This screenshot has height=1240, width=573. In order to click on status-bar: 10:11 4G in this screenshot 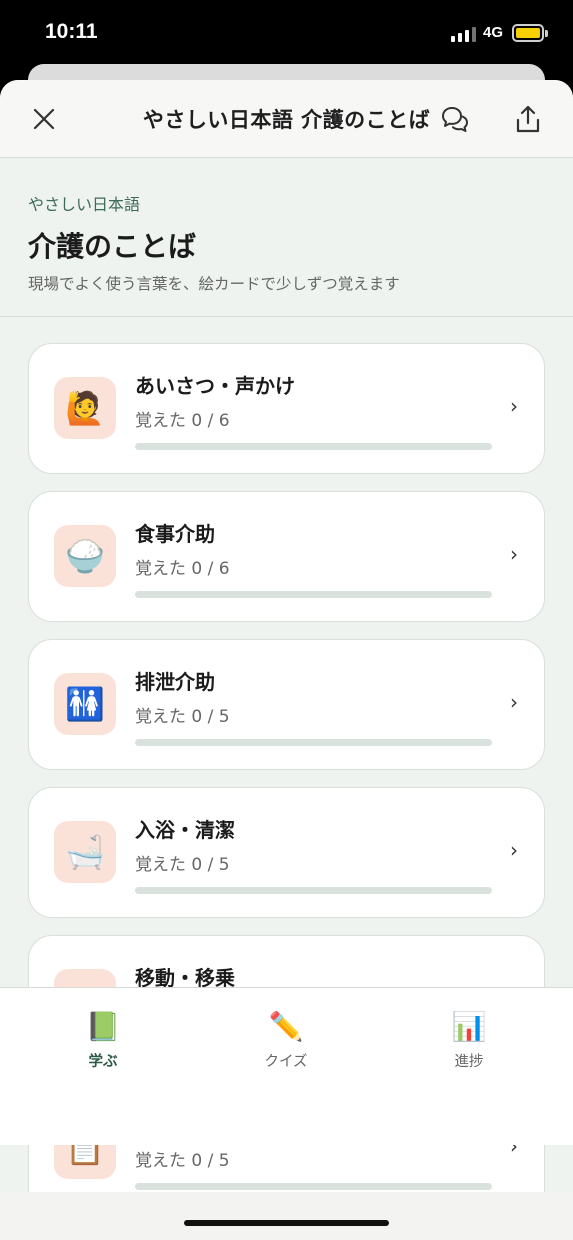, I will do `click(286, 33)`.